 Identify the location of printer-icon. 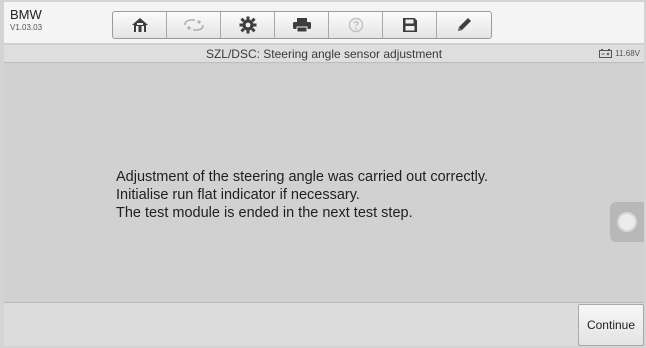
(301, 25).